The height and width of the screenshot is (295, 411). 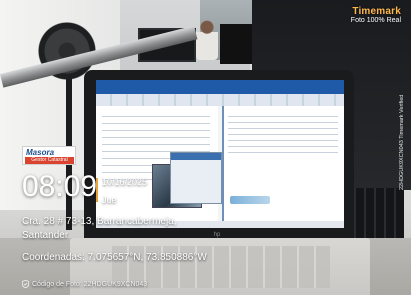 What do you see at coordinates (375, 20) in the screenshot?
I see `timemark-tagline: Foto 100% Real` at bounding box center [375, 20].